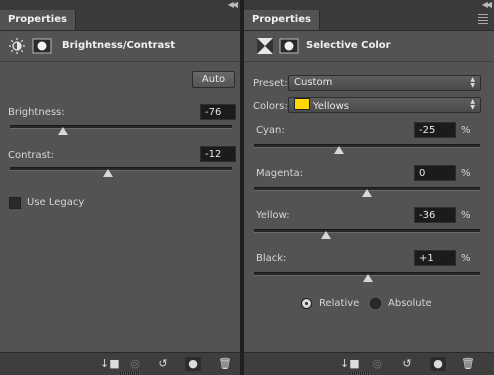 This screenshot has width=494, height=375. I want to click on magenta-label: Magenta:, so click(280, 173).